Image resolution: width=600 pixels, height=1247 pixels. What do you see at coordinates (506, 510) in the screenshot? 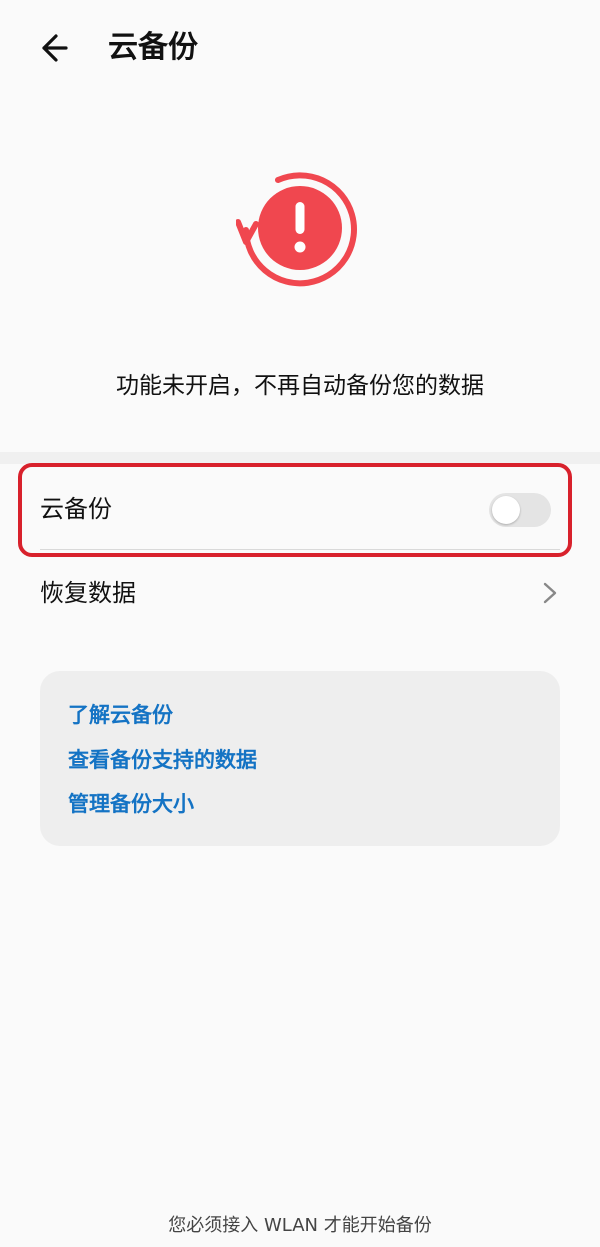
I see `toggle-knob` at bounding box center [506, 510].